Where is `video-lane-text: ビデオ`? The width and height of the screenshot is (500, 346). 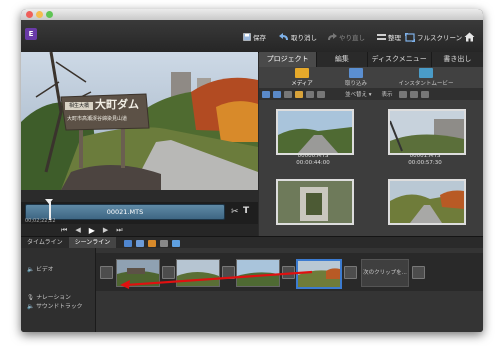
video-lane-text: ビデオ is located at coordinates (45, 270).